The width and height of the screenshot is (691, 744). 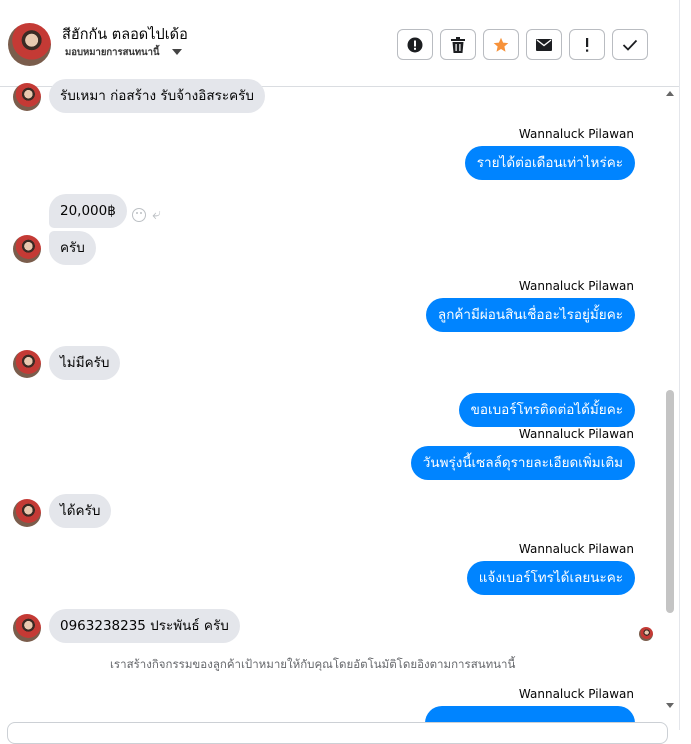 I want to click on trash-icon, so click(x=458, y=44).